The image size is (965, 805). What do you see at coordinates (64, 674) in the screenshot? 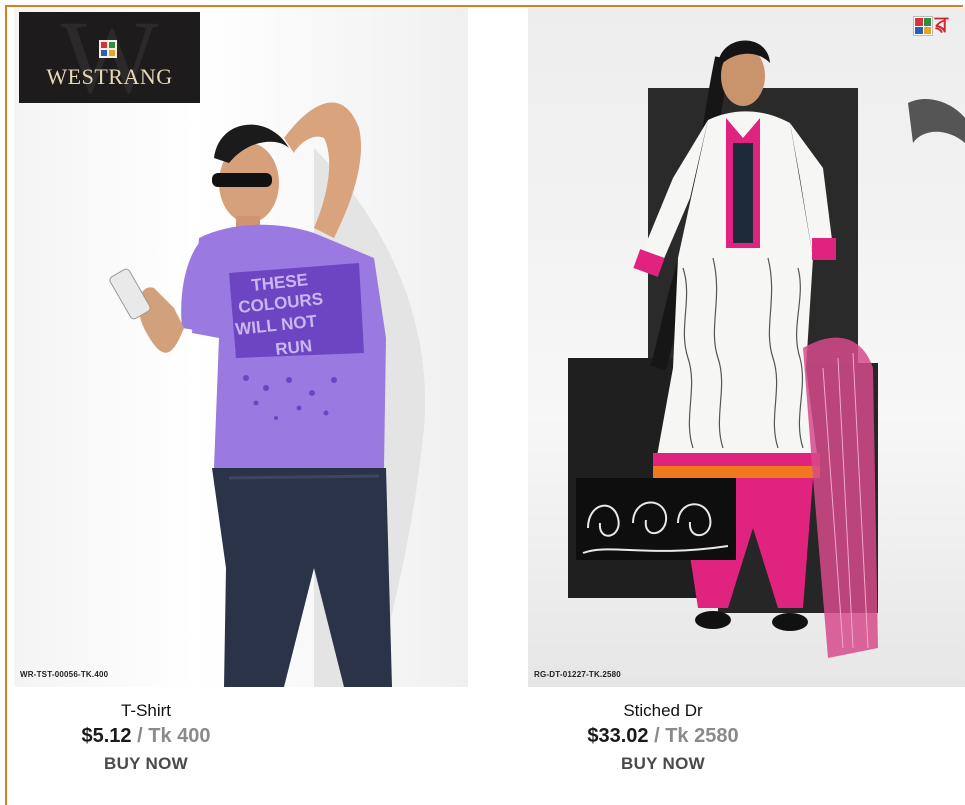
I see `product-sku: WR-TST-00056-TK.400` at bounding box center [64, 674].